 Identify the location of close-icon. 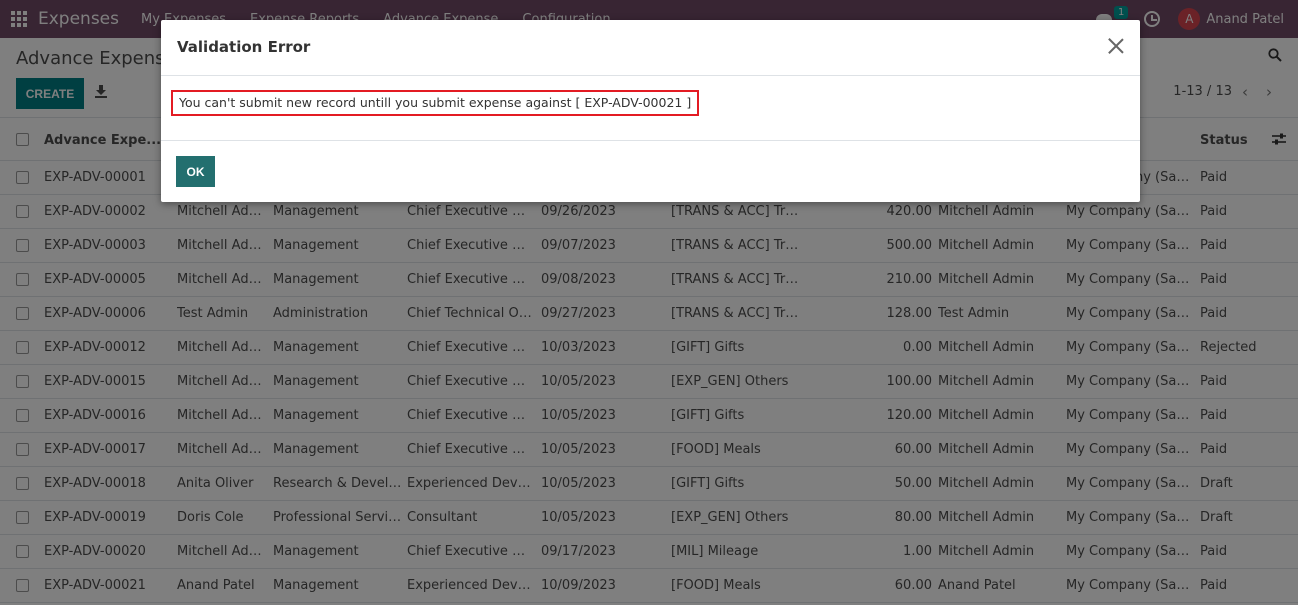
(1116, 46).